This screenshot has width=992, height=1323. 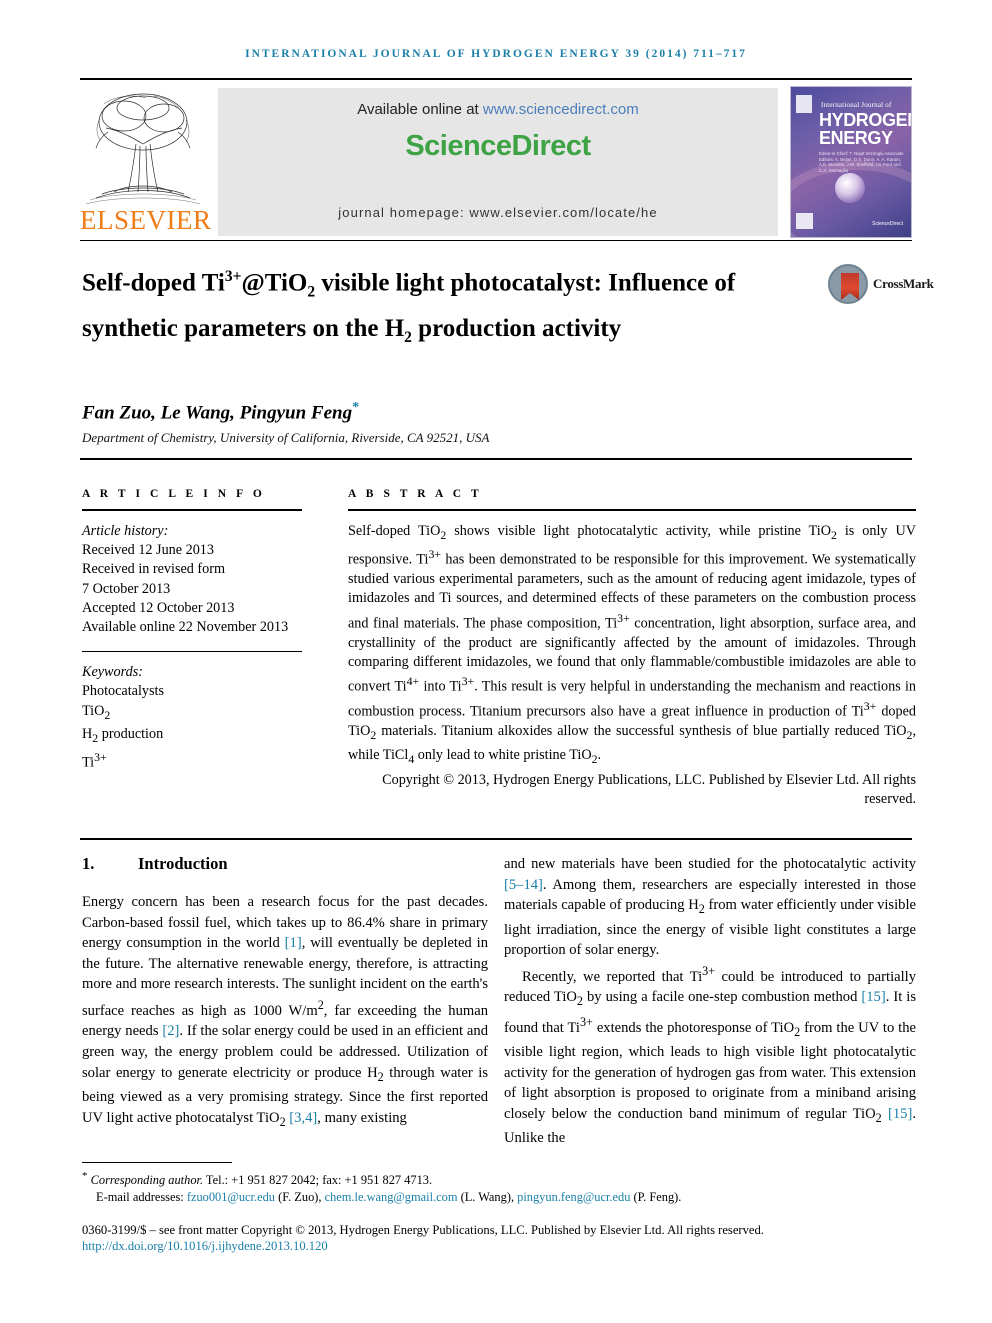 I want to click on elsevier-wordmark: ELSEVIER, so click(x=146, y=220).